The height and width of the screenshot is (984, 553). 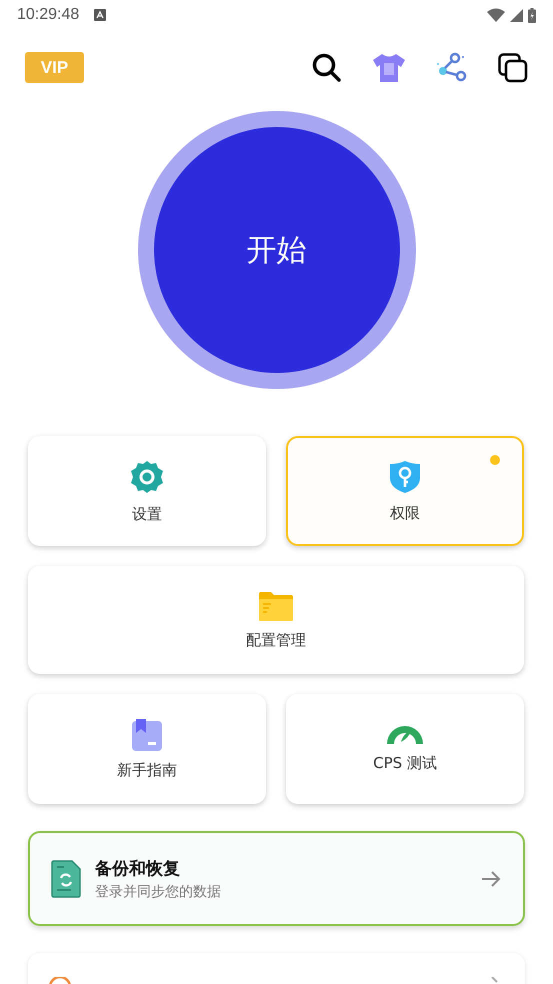 What do you see at coordinates (48, 15) in the screenshot?
I see `status-time: 10:29:48` at bounding box center [48, 15].